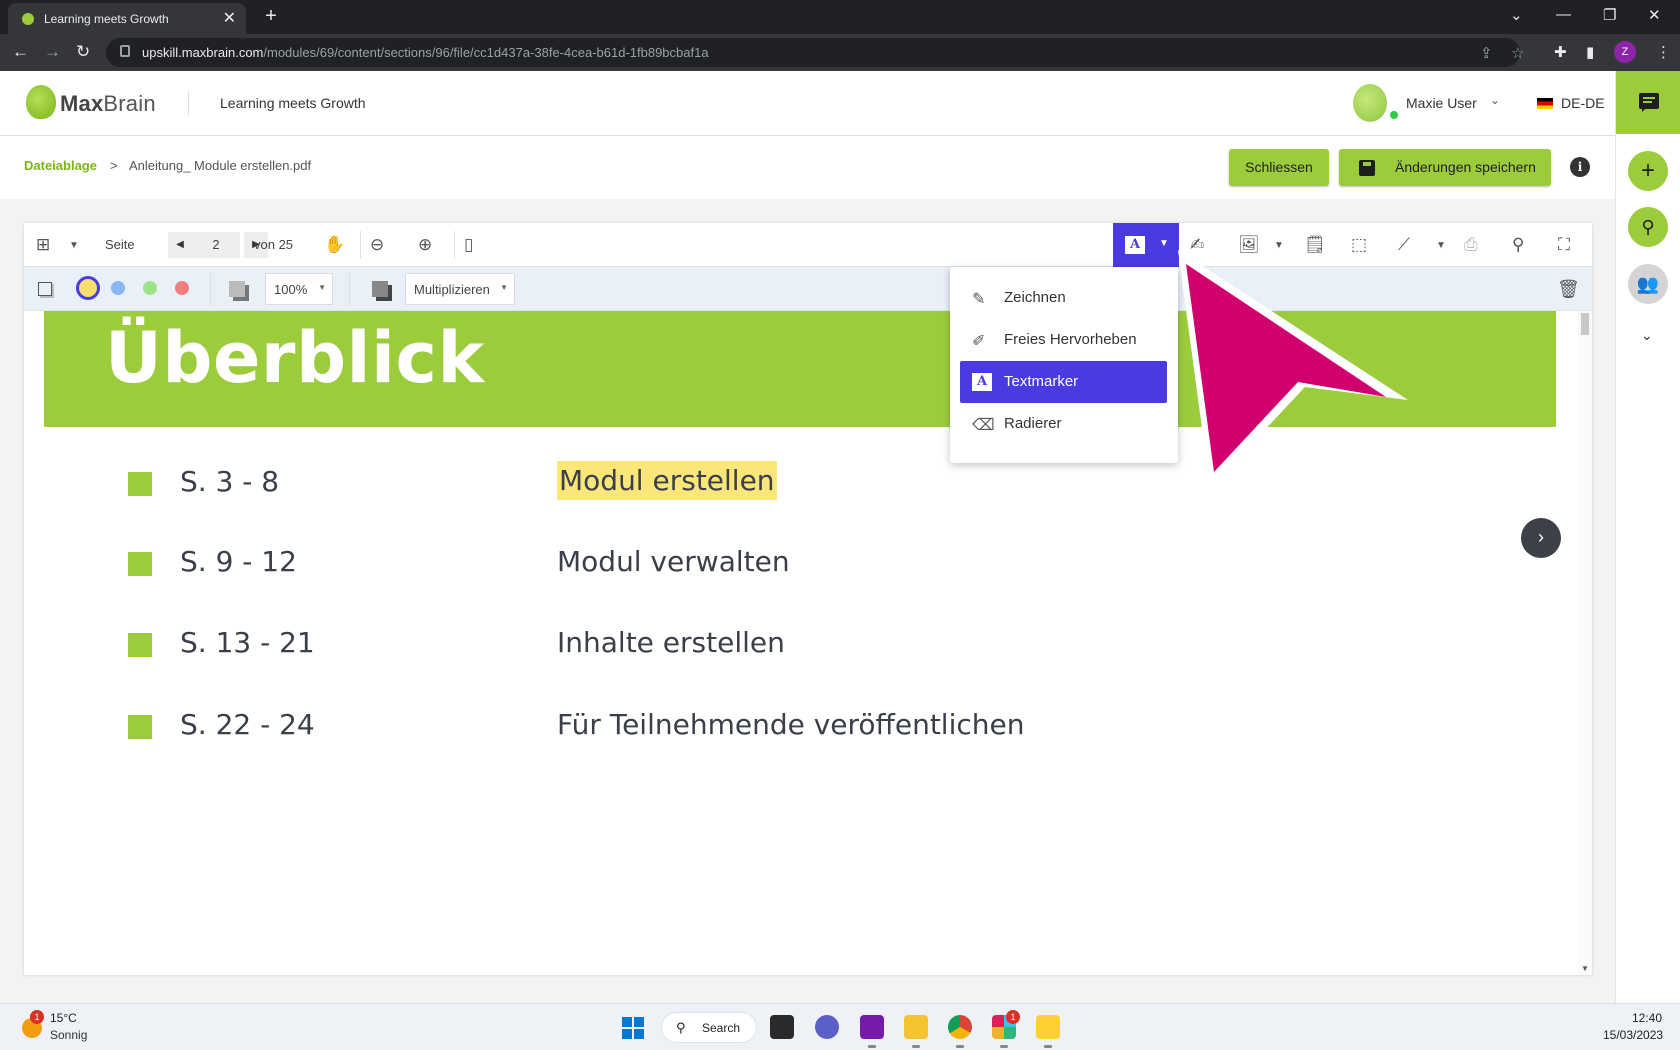 The image size is (1680, 1050). What do you see at coordinates (1568, 289) in the screenshot?
I see `trash-icon: 🗑` at bounding box center [1568, 289].